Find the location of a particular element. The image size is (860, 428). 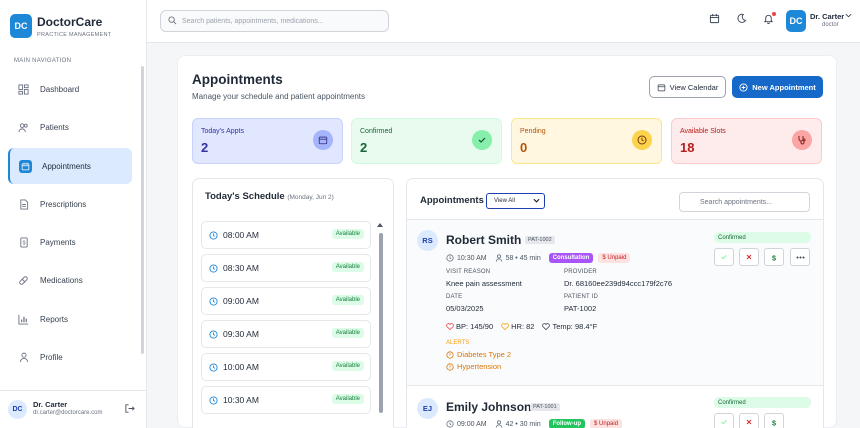

logout-icon is located at coordinates (129, 409).